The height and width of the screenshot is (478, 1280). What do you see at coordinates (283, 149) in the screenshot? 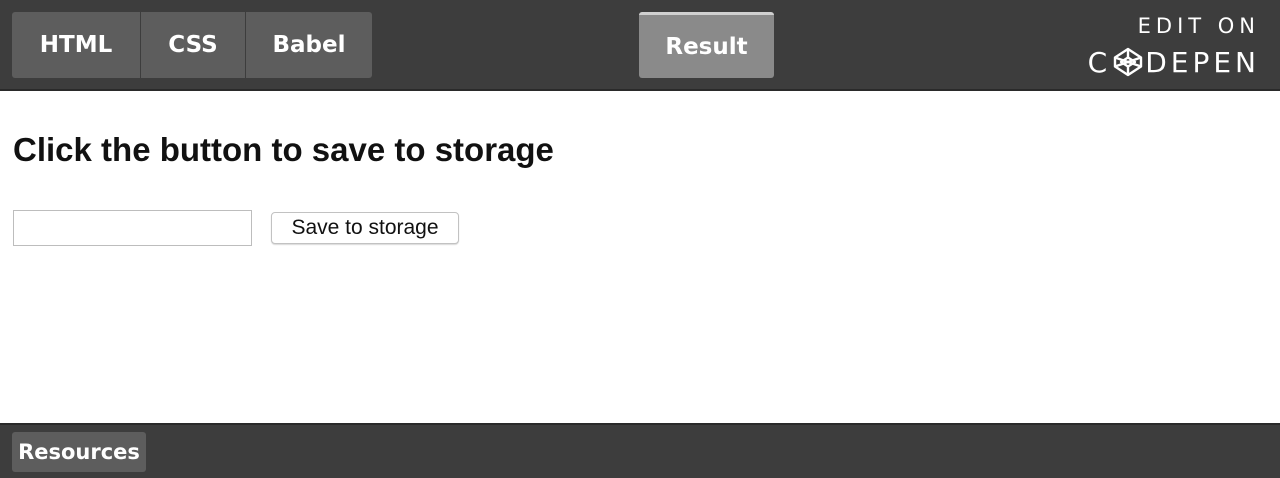
I see `page-heading: Click the button to save to storage` at bounding box center [283, 149].